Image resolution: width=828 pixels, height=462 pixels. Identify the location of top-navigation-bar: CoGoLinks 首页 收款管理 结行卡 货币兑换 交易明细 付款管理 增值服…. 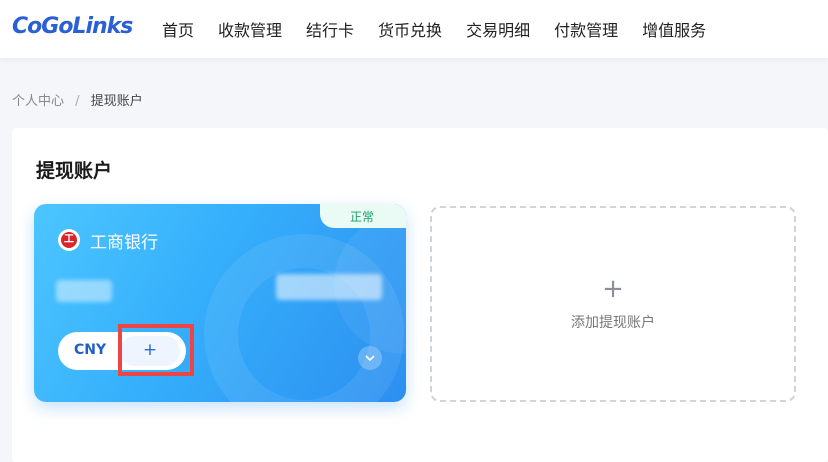
(414, 29).